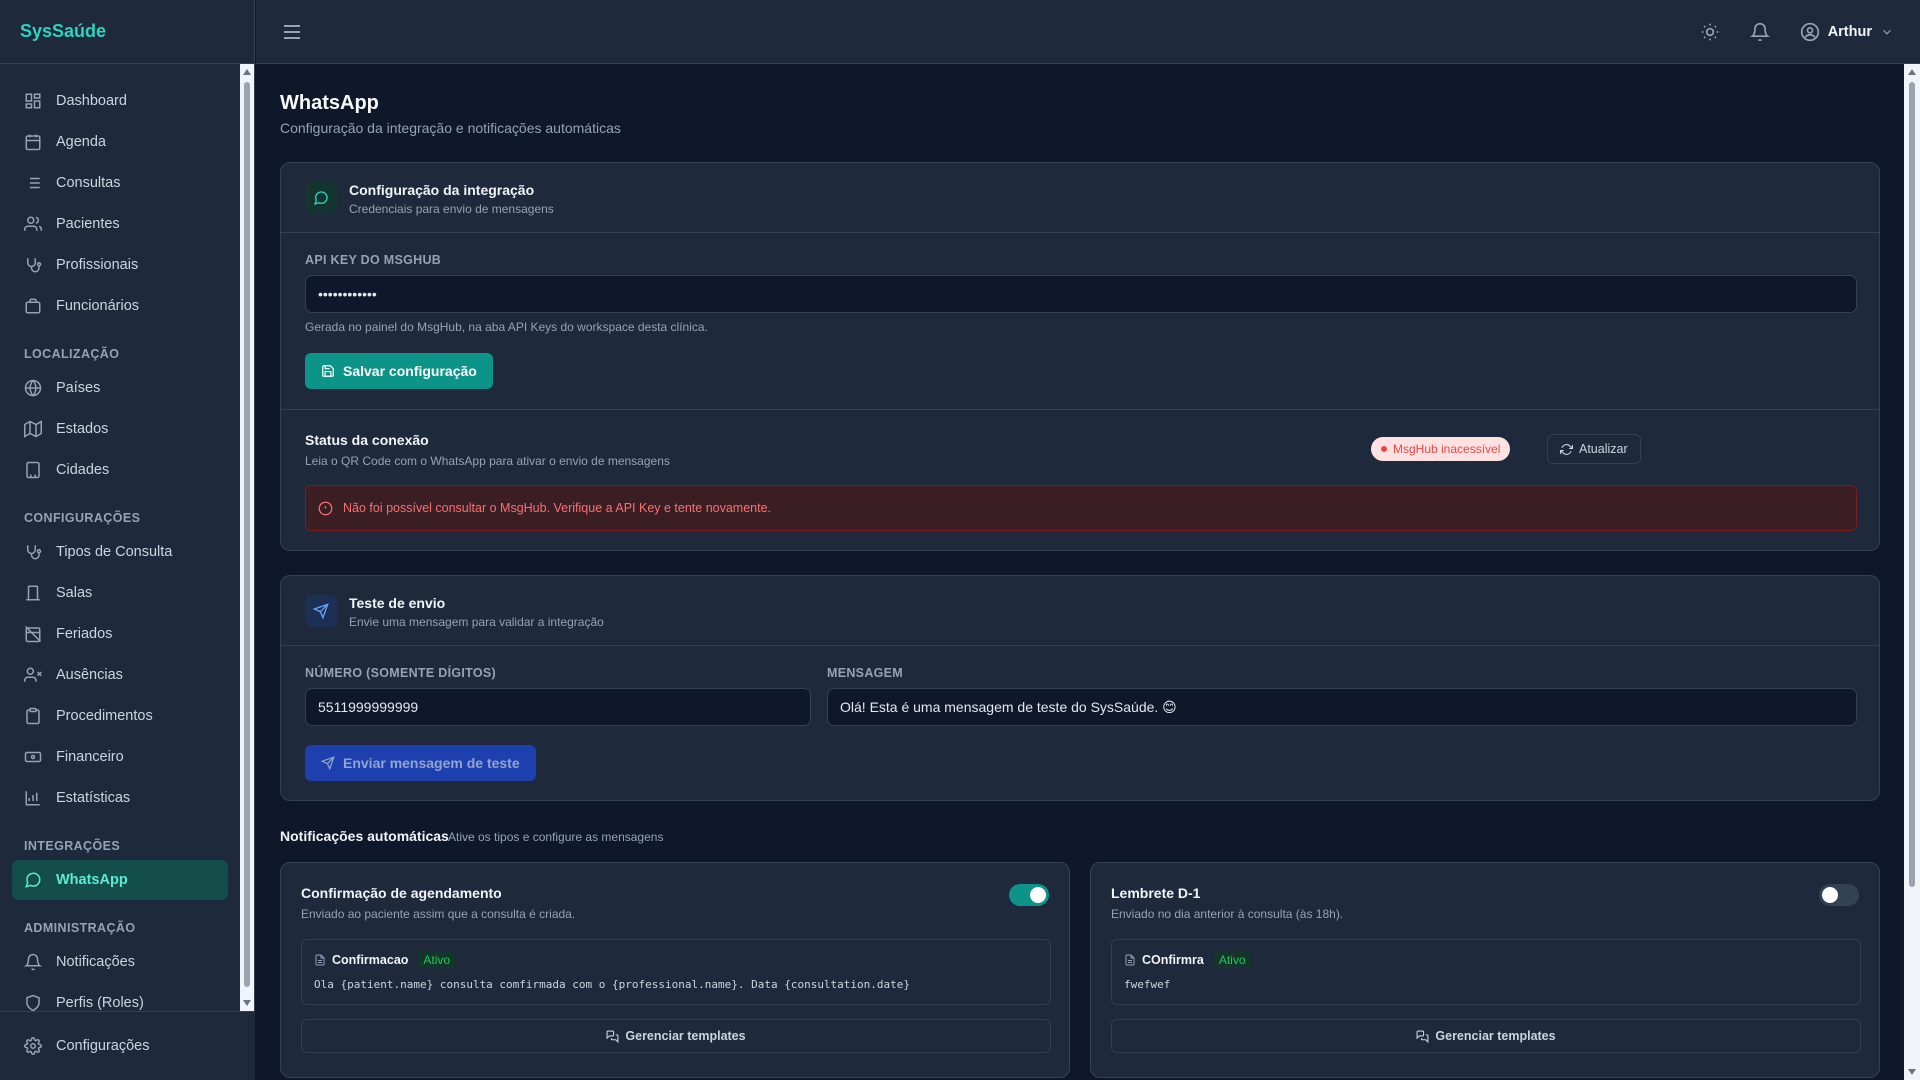 This screenshot has width=1920, height=1080. I want to click on divider, so click(1080, 409).